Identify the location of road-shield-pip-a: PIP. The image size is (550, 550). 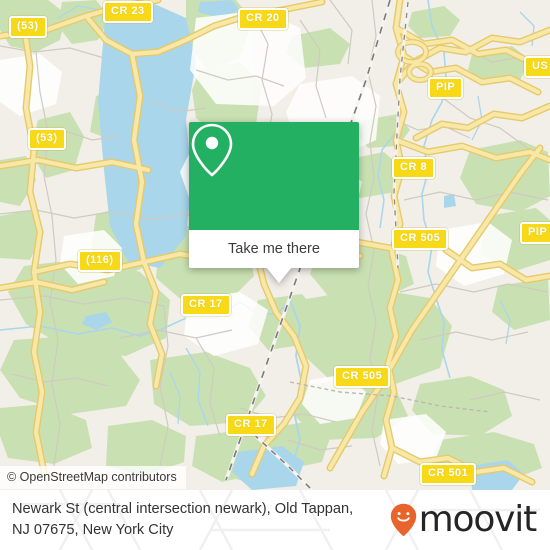
(446, 88).